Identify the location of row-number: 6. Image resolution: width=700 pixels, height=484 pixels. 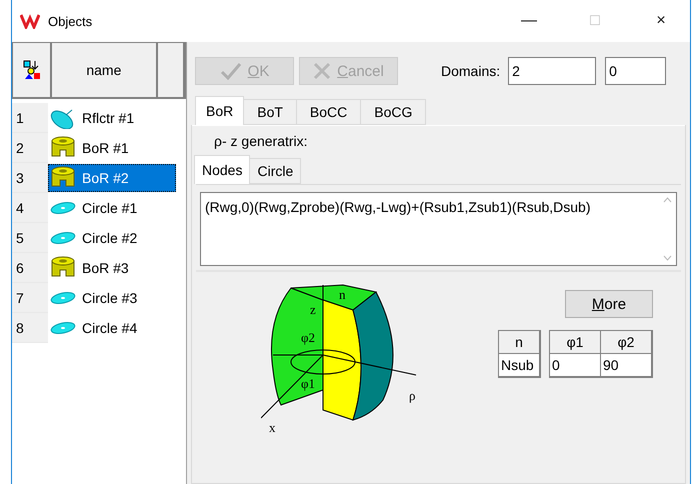
(30, 268).